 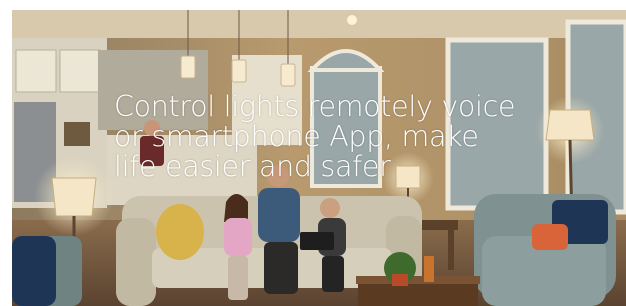 I want to click on yellow-pillow, so click(x=180, y=232).